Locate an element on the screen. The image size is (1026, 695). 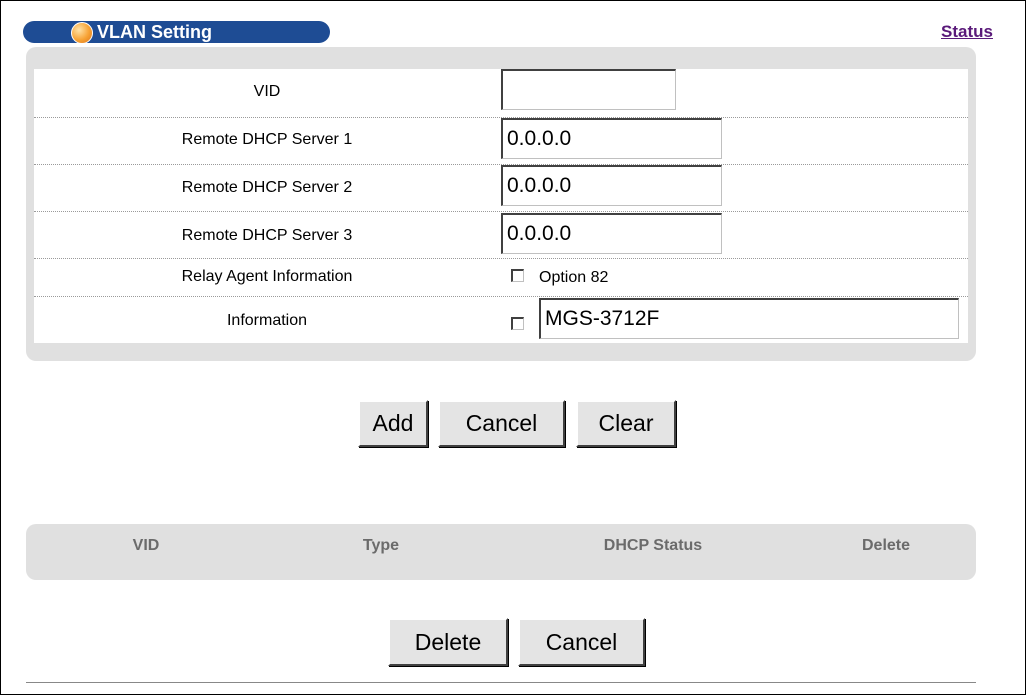
title-bullet-icon is located at coordinates (82, 33).